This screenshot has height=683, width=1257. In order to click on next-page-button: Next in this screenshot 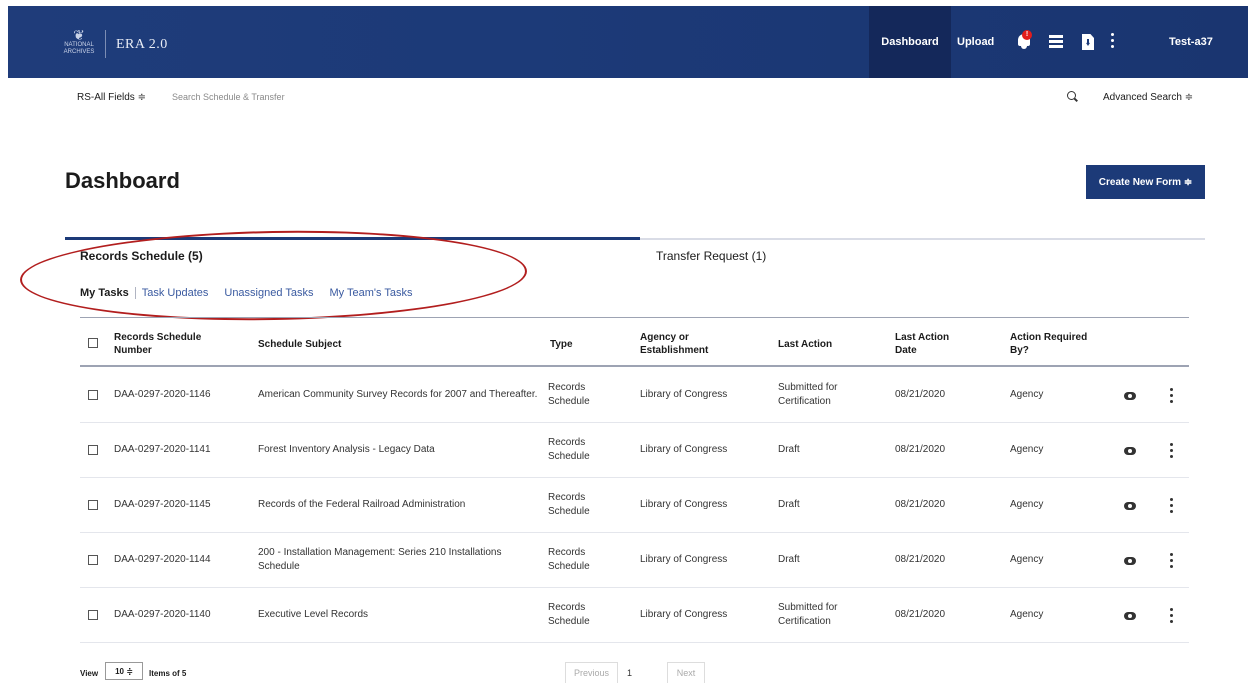, I will do `click(686, 672)`.